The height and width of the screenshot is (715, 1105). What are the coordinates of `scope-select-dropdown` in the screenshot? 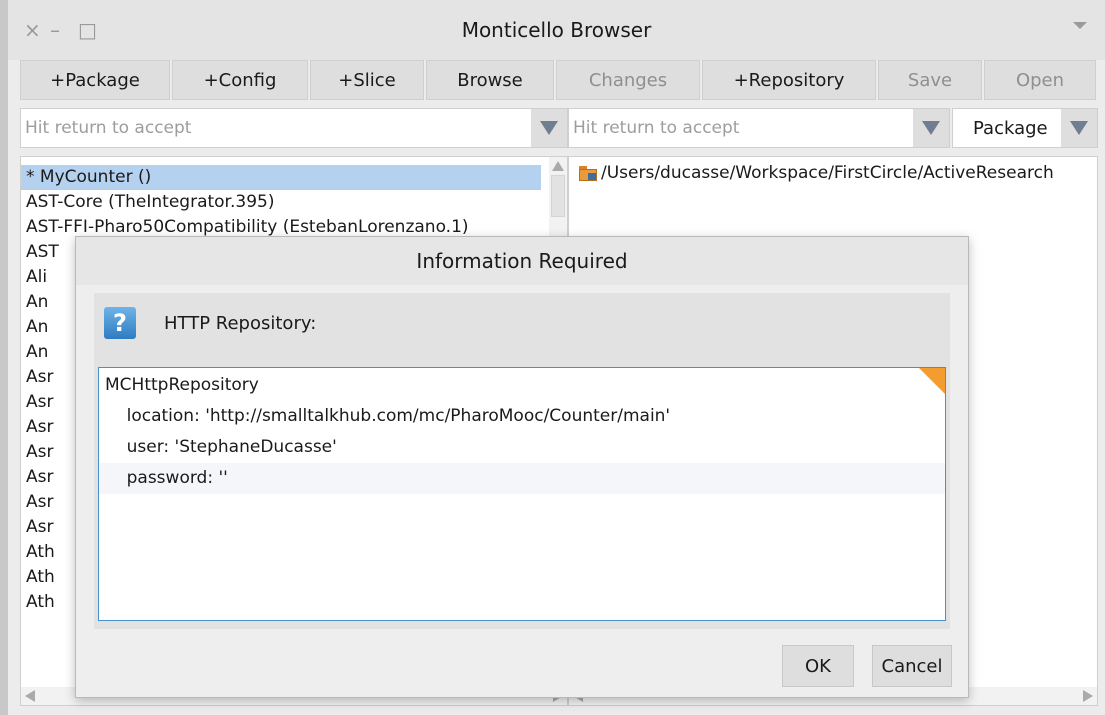 It's located at (1079, 128).